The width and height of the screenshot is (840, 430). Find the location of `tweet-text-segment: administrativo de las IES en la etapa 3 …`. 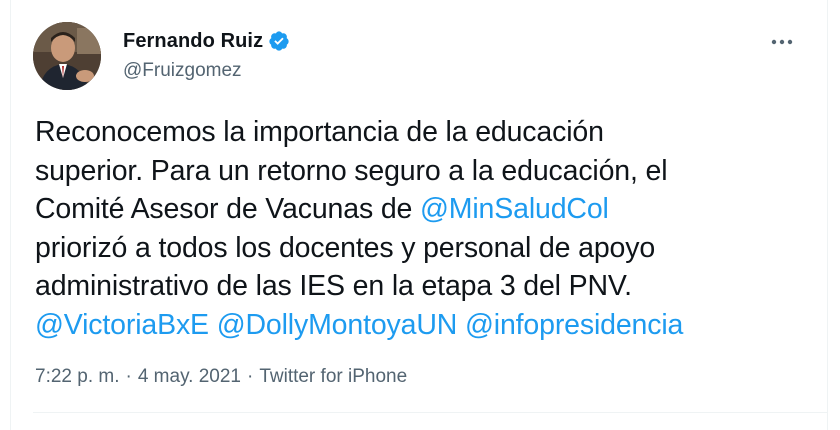

tweet-text-segment: administrativo de las IES en la etapa 3 … is located at coordinates (333, 286).